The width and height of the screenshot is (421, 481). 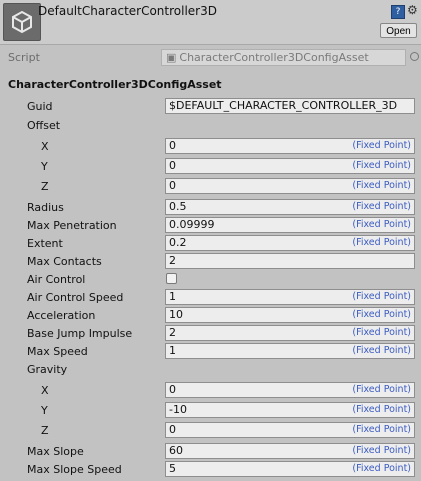 I want to click on max-speed-row: Max Speed 1 (Fixed Point), so click(x=210, y=351).